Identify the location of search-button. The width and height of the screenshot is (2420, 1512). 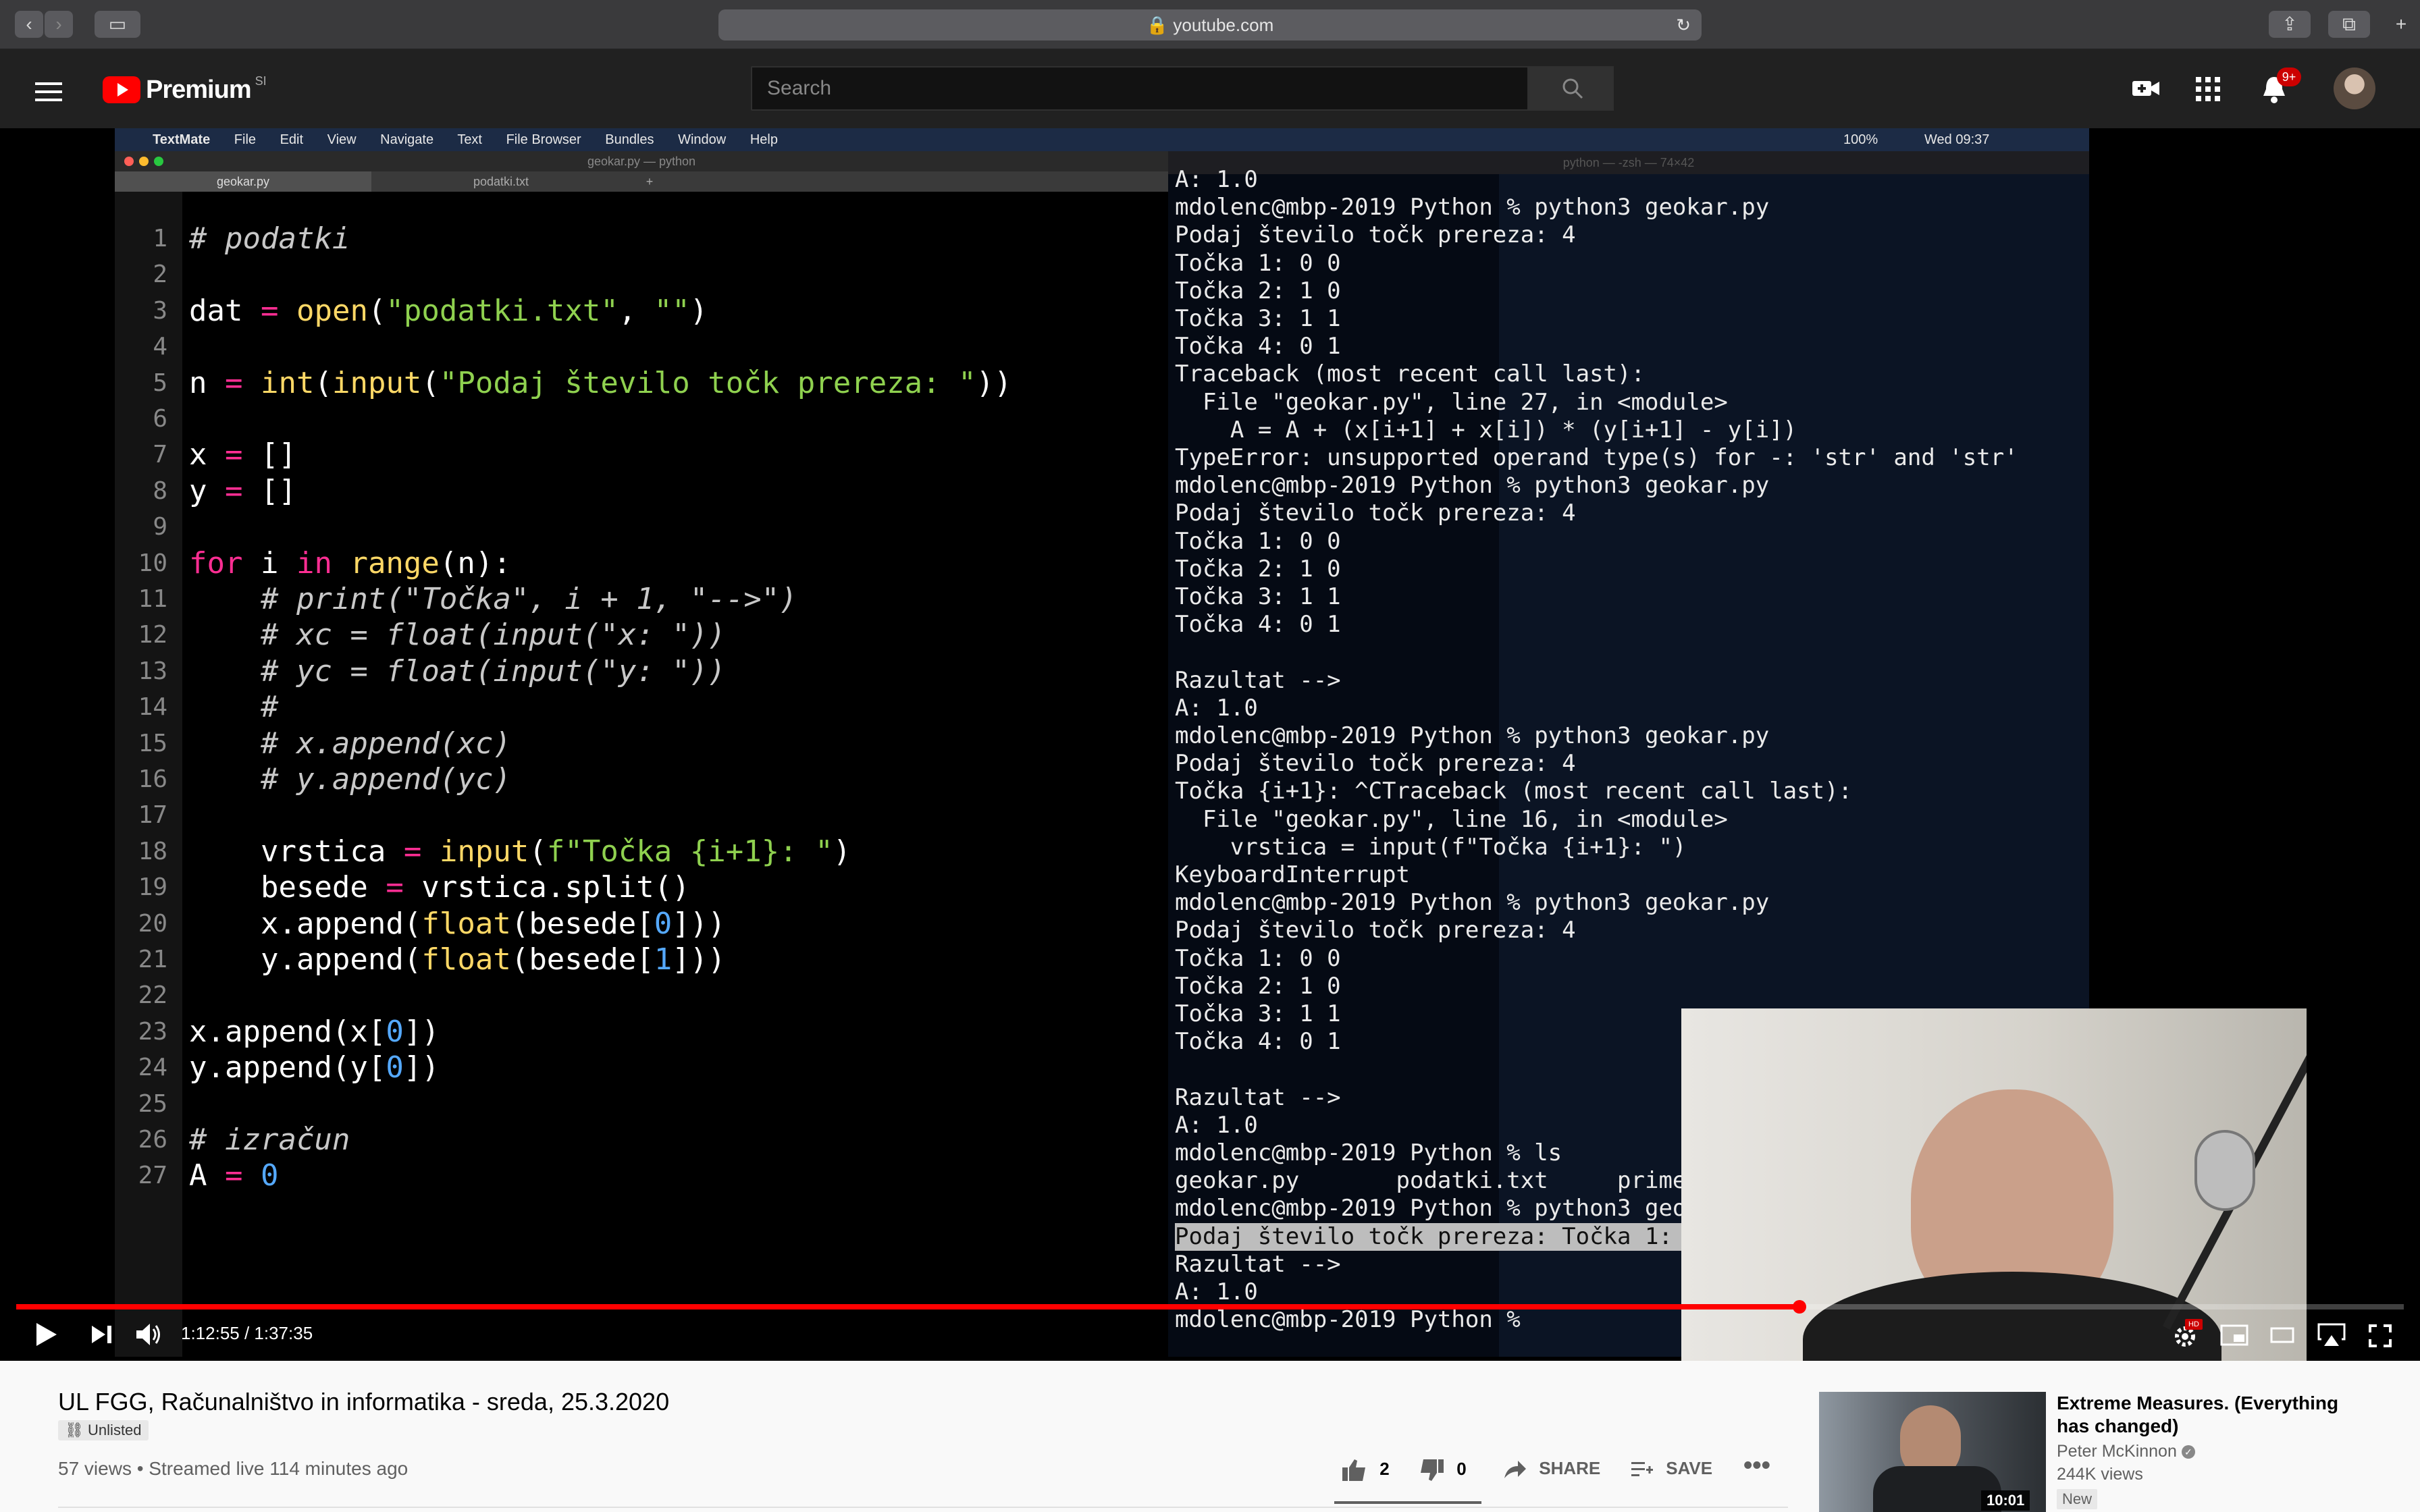
(1571, 89).